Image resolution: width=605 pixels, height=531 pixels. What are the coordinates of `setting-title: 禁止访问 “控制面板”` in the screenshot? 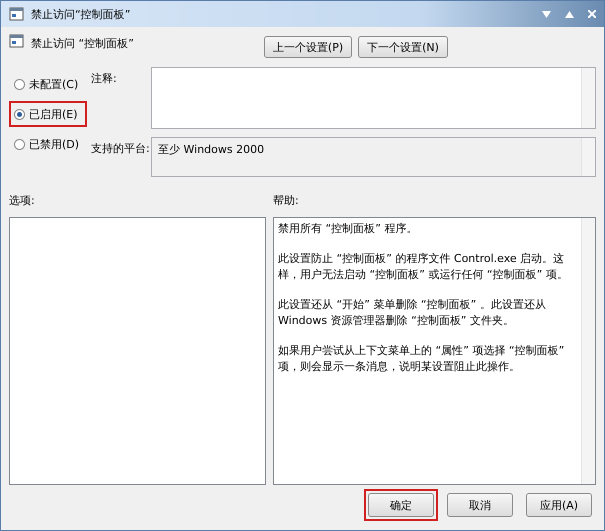 It's located at (82, 43).